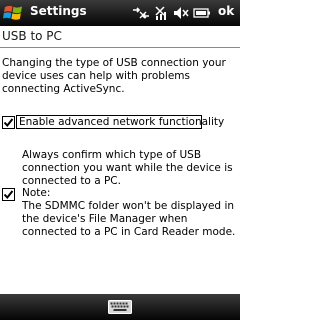 This screenshot has width=320, height=320. What do you see at coordinates (202, 13) in the screenshot?
I see `battery-icon` at bounding box center [202, 13].